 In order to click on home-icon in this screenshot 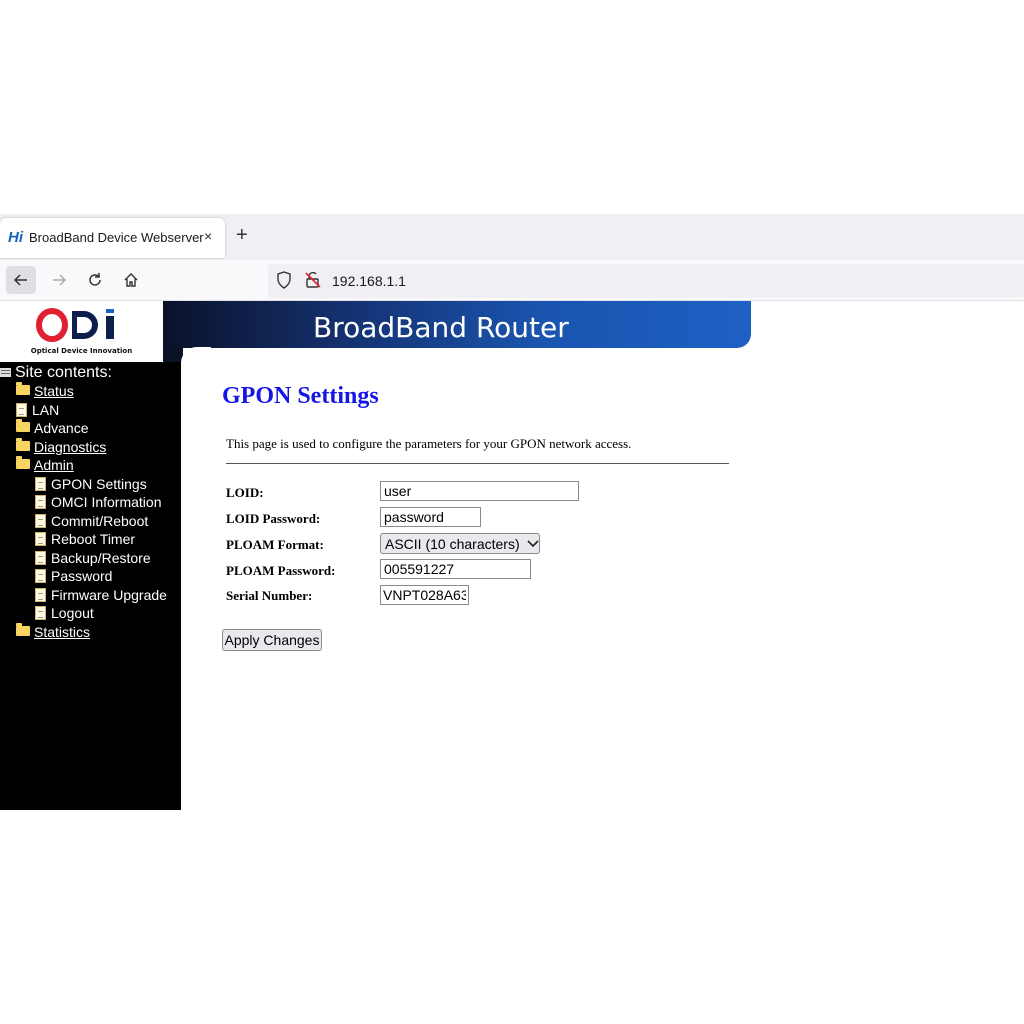, I will do `click(131, 280)`.